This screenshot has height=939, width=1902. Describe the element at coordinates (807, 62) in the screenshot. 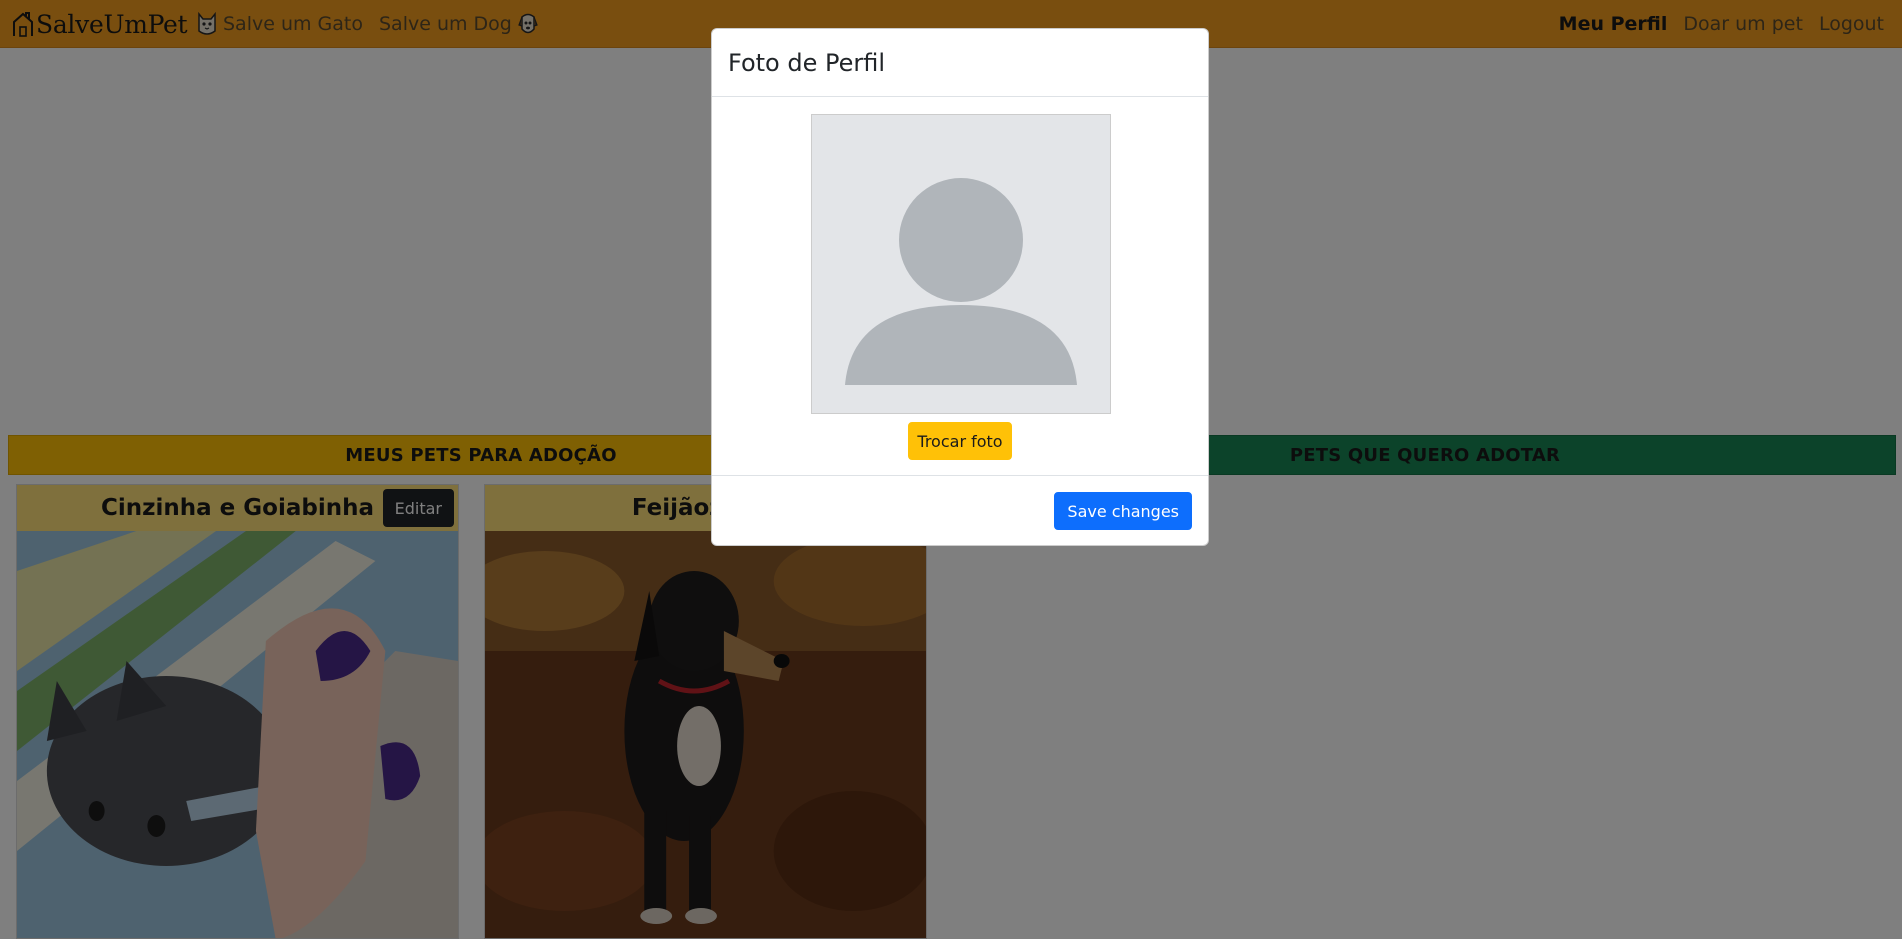

I see `modal-title: Foto de Perfil` at that location.